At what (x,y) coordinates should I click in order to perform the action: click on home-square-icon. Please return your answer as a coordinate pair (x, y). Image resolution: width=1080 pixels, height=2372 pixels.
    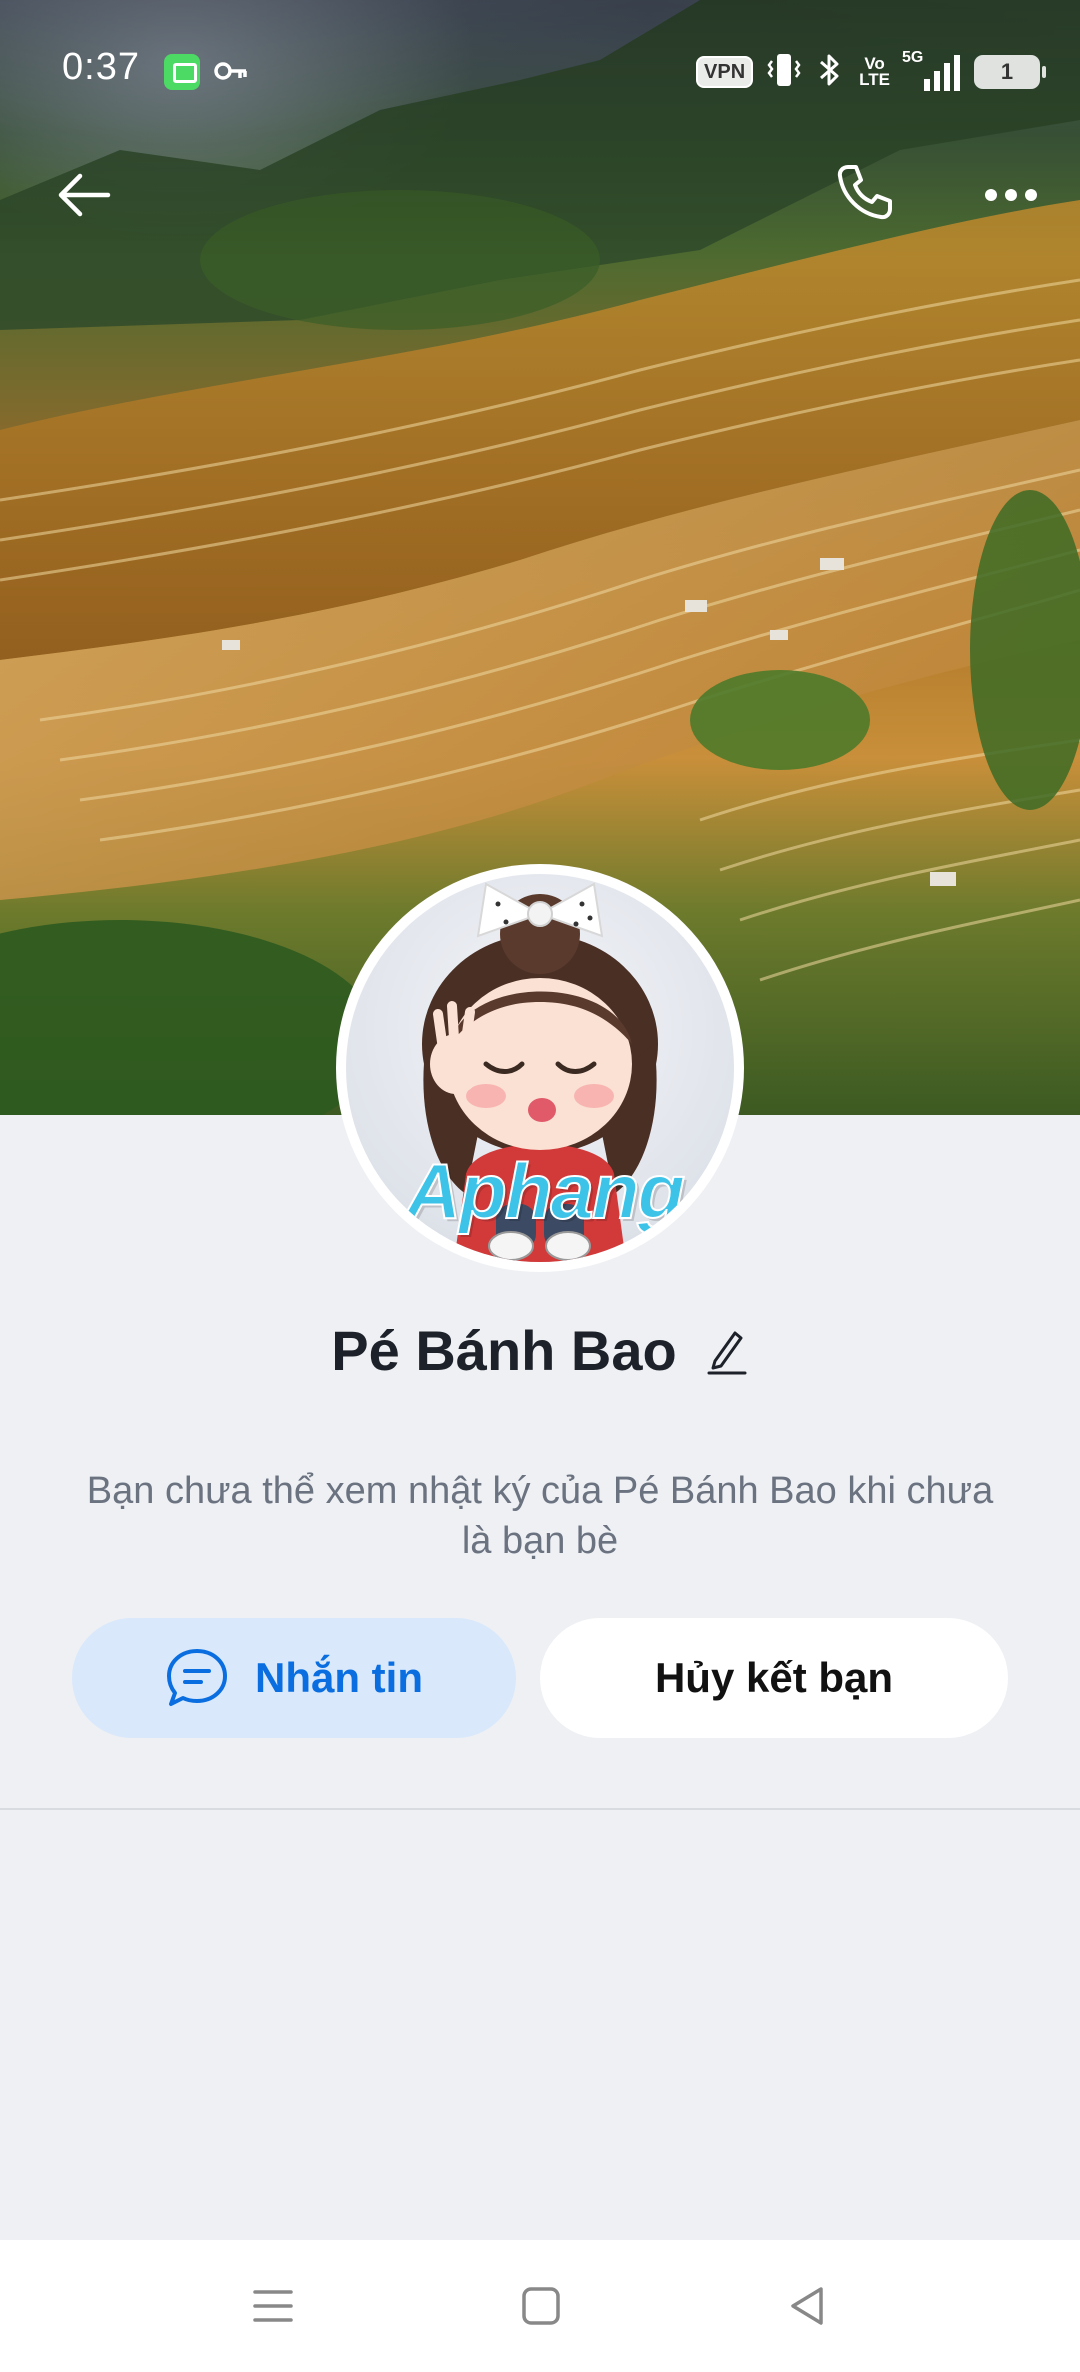
    Looking at the image, I should click on (541, 2306).